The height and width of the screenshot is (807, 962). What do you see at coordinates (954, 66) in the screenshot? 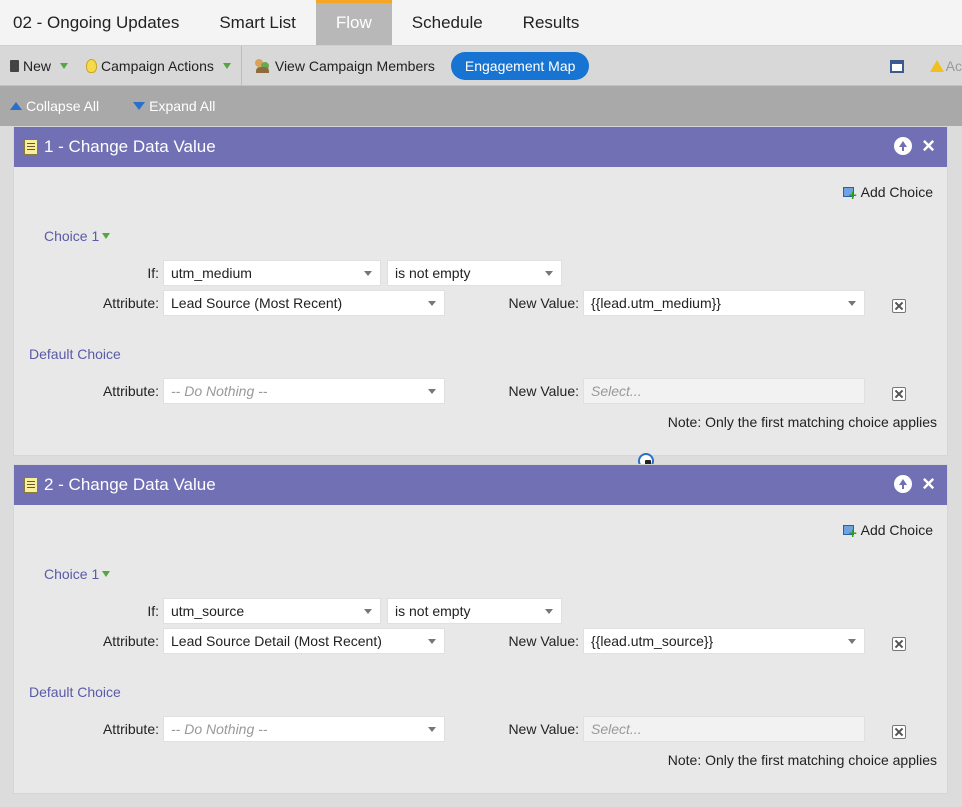
I see `toolbar-clipped-label: Ac` at bounding box center [954, 66].